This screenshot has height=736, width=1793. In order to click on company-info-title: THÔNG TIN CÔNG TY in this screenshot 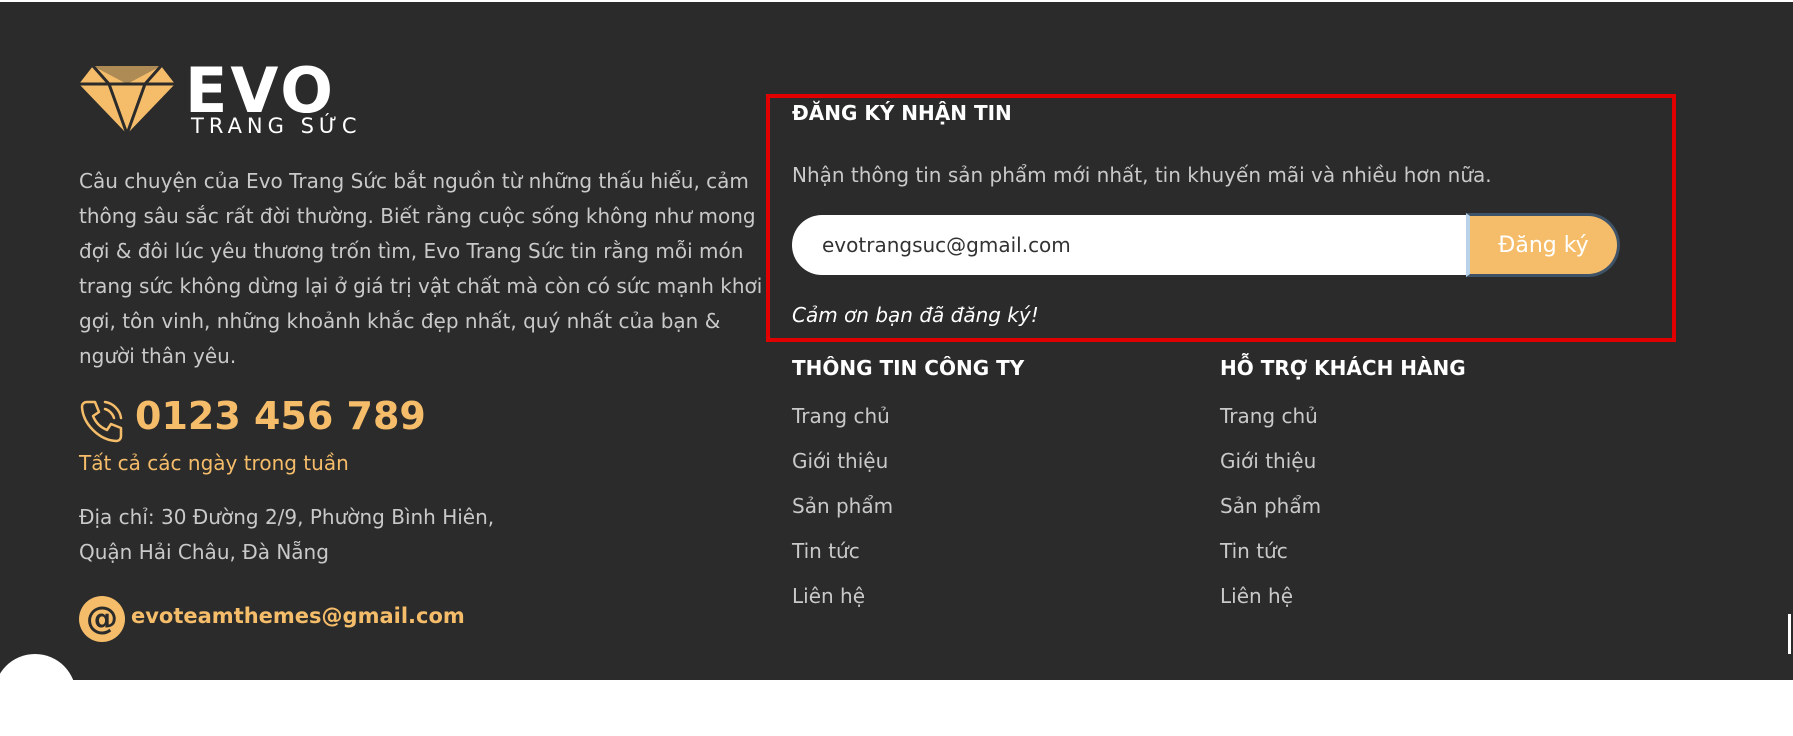, I will do `click(908, 368)`.